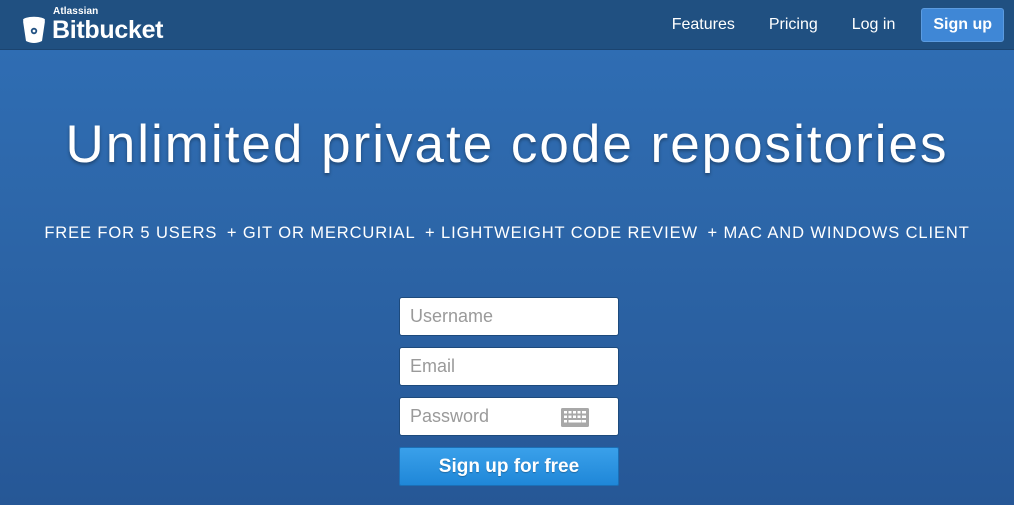 Image resolution: width=1014 pixels, height=505 pixels. I want to click on feature-item: + GIT OR MERCURIAL, so click(321, 233).